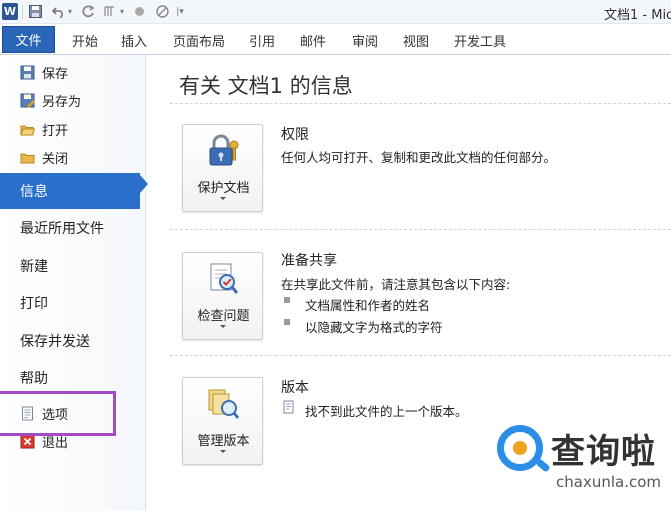 The height and width of the screenshot is (511, 671). I want to click on versions-icon, so click(223, 404).